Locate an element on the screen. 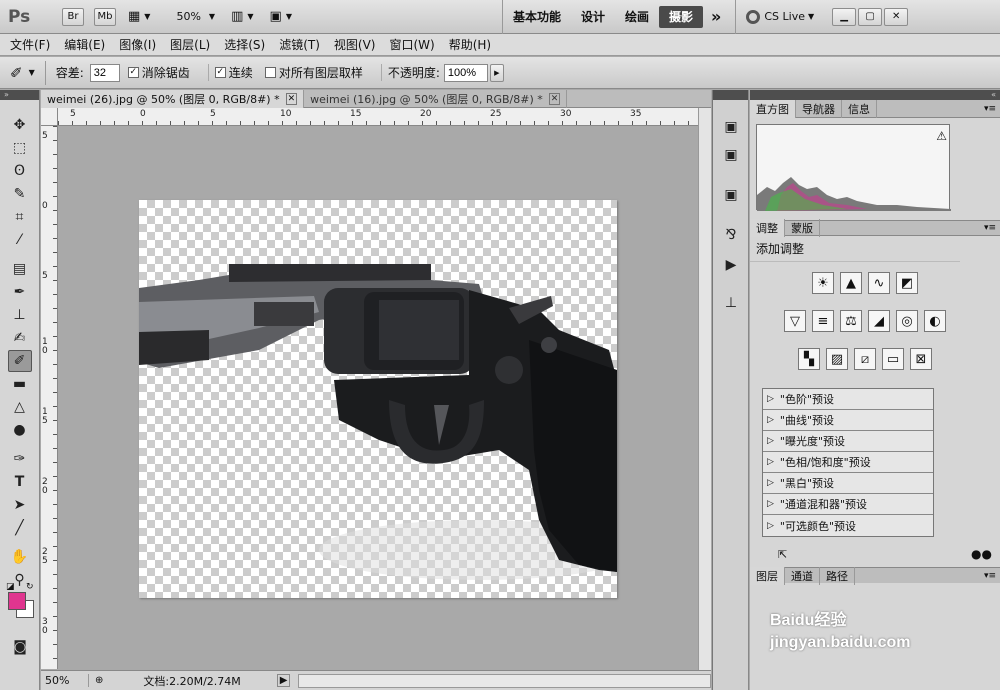 The height and width of the screenshot is (690, 1000). menu-window: 窗口(W) is located at coordinates (411, 44).